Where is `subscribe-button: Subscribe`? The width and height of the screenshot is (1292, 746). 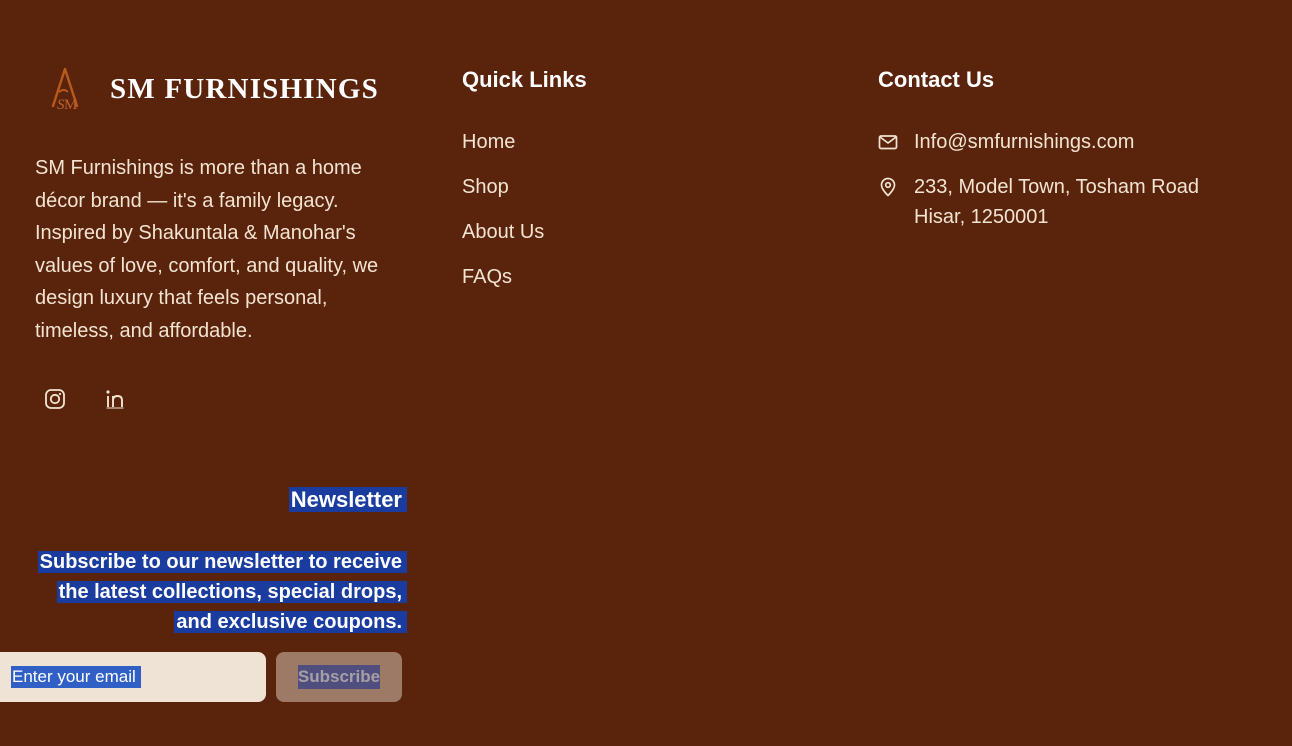
subscribe-button: Subscribe is located at coordinates (339, 677).